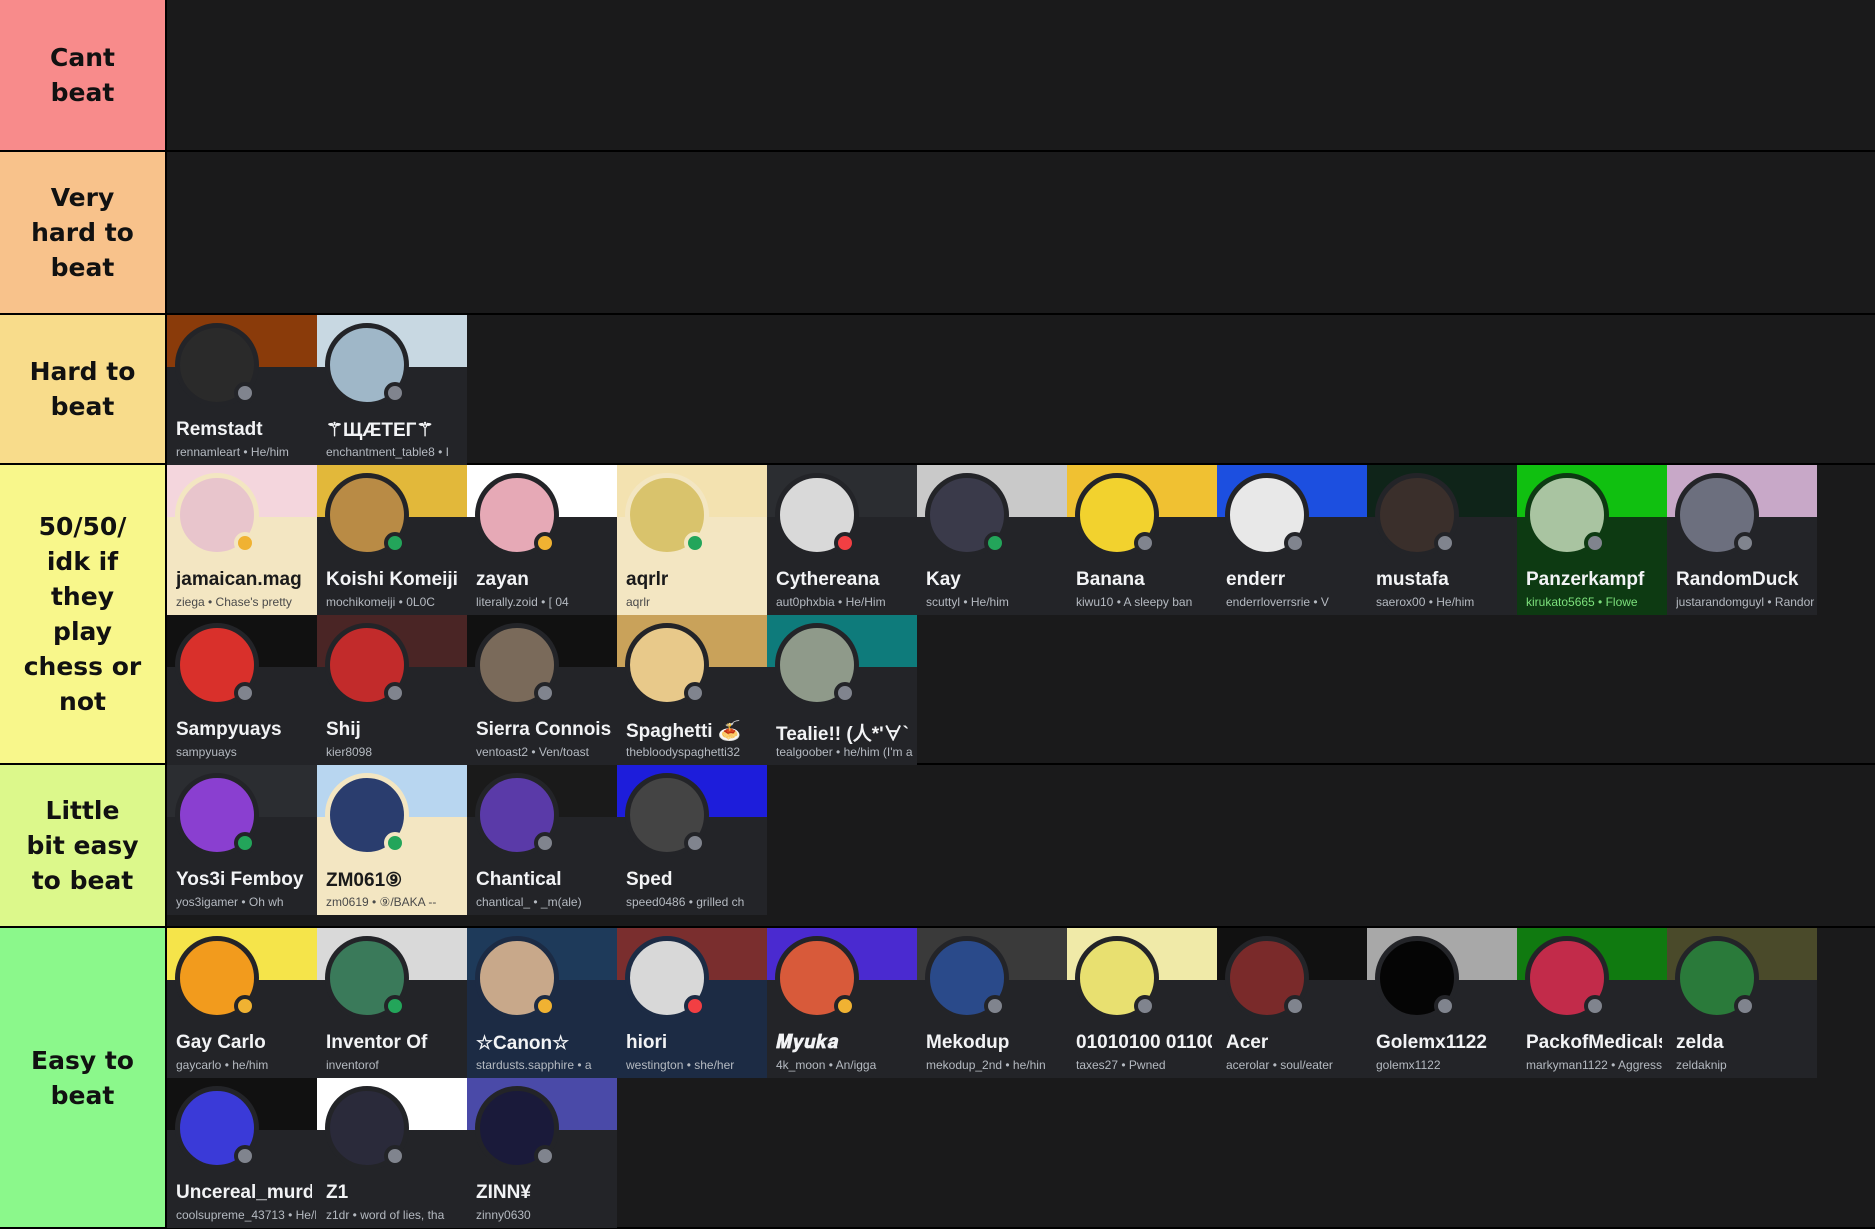  Describe the element at coordinates (385, 1215) in the screenshot. I see `username: z1dr • word of lies, tha` at that location.